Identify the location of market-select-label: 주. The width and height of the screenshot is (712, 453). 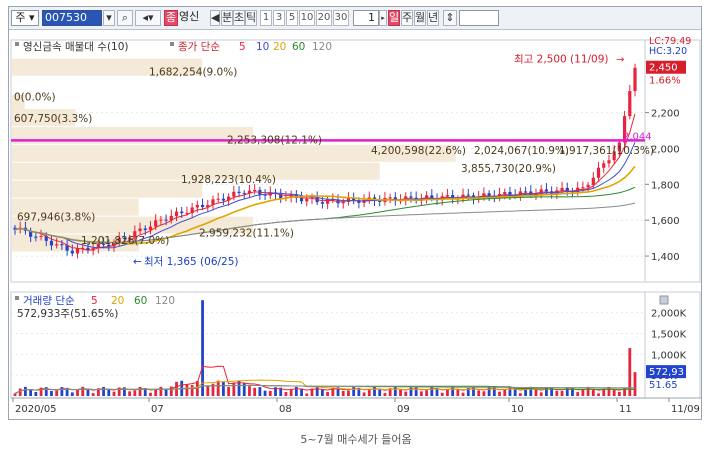
(20, 17).